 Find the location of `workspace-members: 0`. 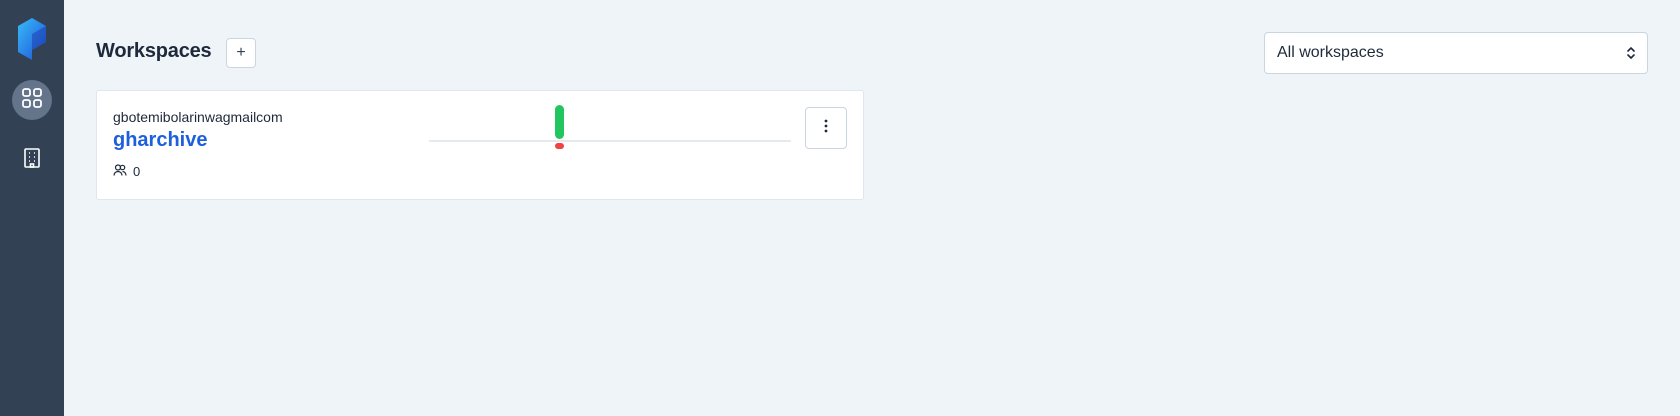

workspace-members: 0 is located at coordinates (126, 171).